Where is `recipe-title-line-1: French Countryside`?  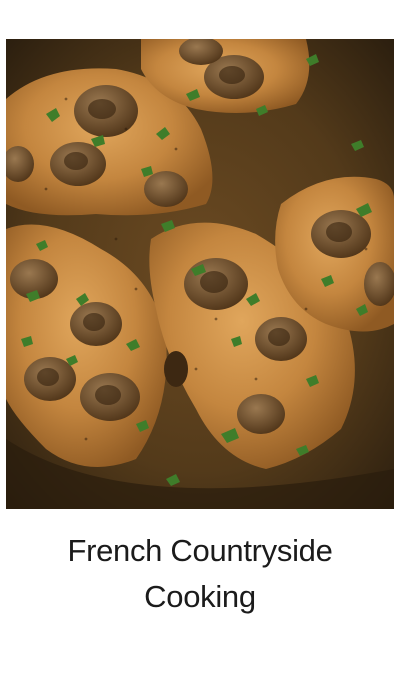
recipe-title-line-1: French Countryside is located at coordinates (200, 550).